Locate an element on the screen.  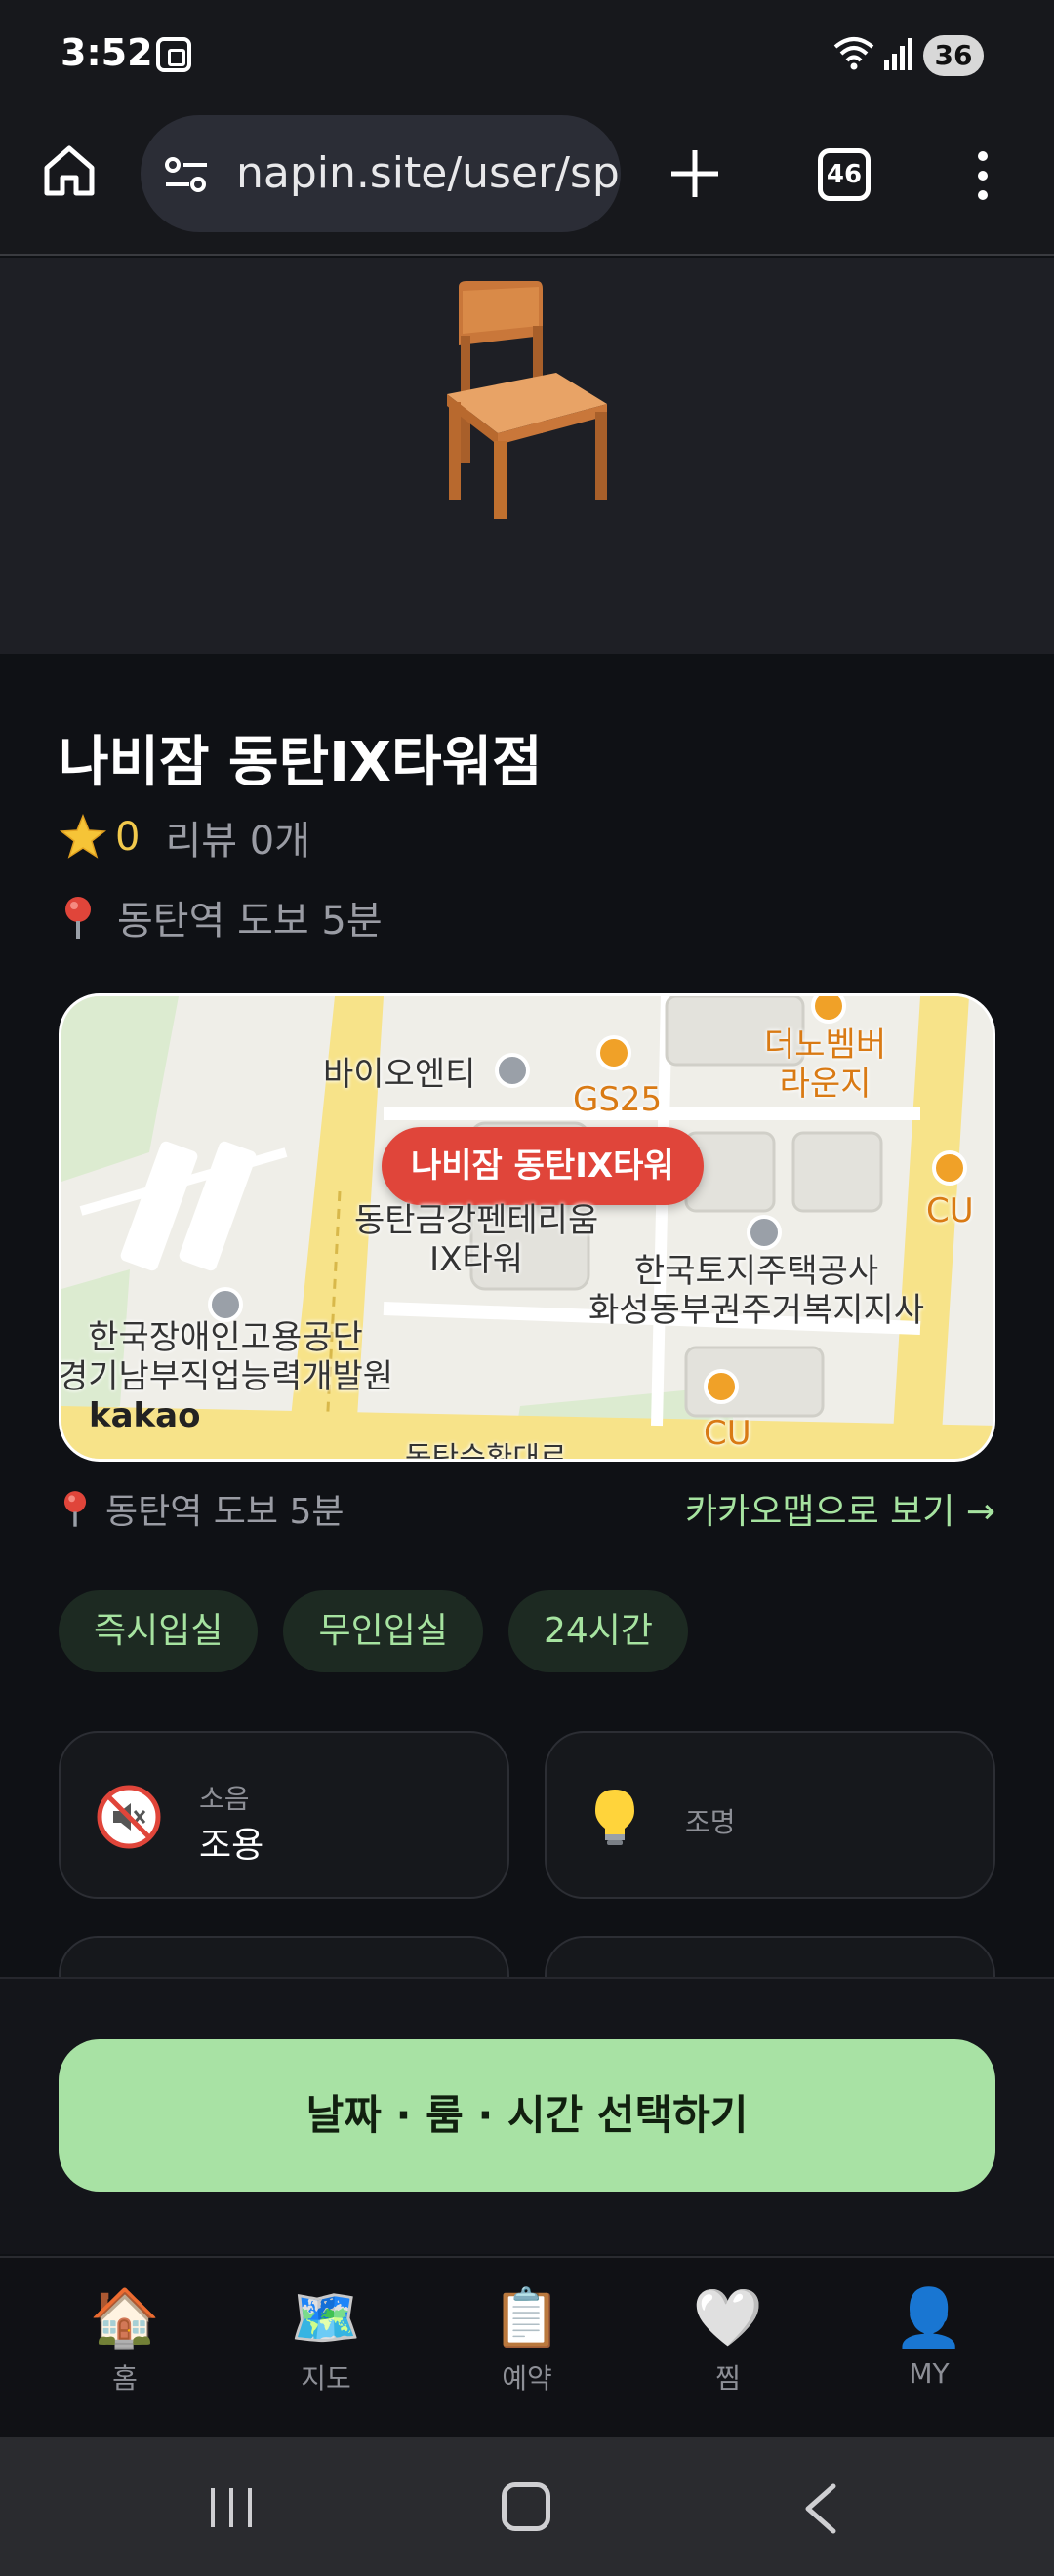
nav-favorites: 🤍 찜 is located at coordinates (728, 2339).